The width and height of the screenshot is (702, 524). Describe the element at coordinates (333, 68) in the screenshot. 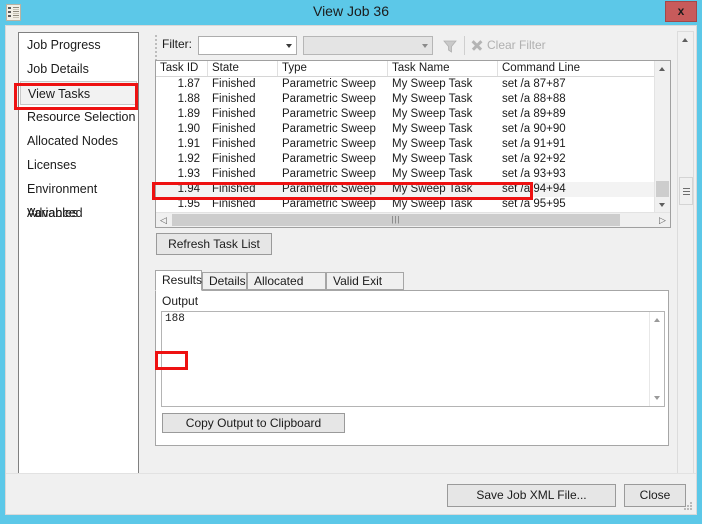

I see `column-header-type: Type` at that location.